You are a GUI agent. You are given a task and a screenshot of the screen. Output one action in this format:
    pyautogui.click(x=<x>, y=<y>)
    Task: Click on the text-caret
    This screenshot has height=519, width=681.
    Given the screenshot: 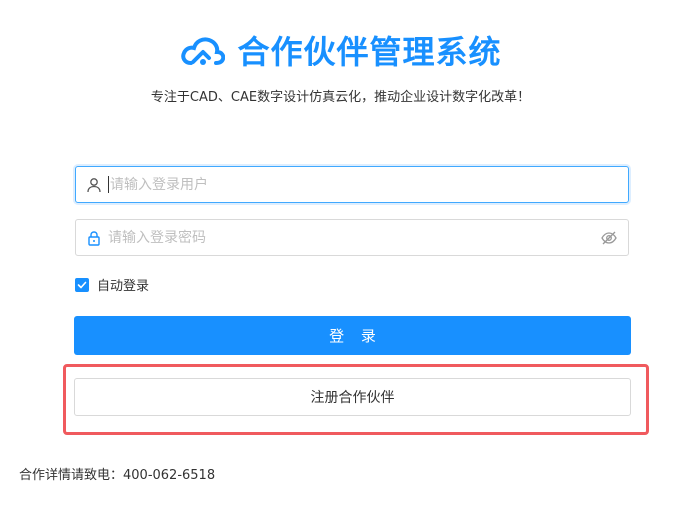 What is the action you would take?
    pyautogui.click(x=108, y=184)
    